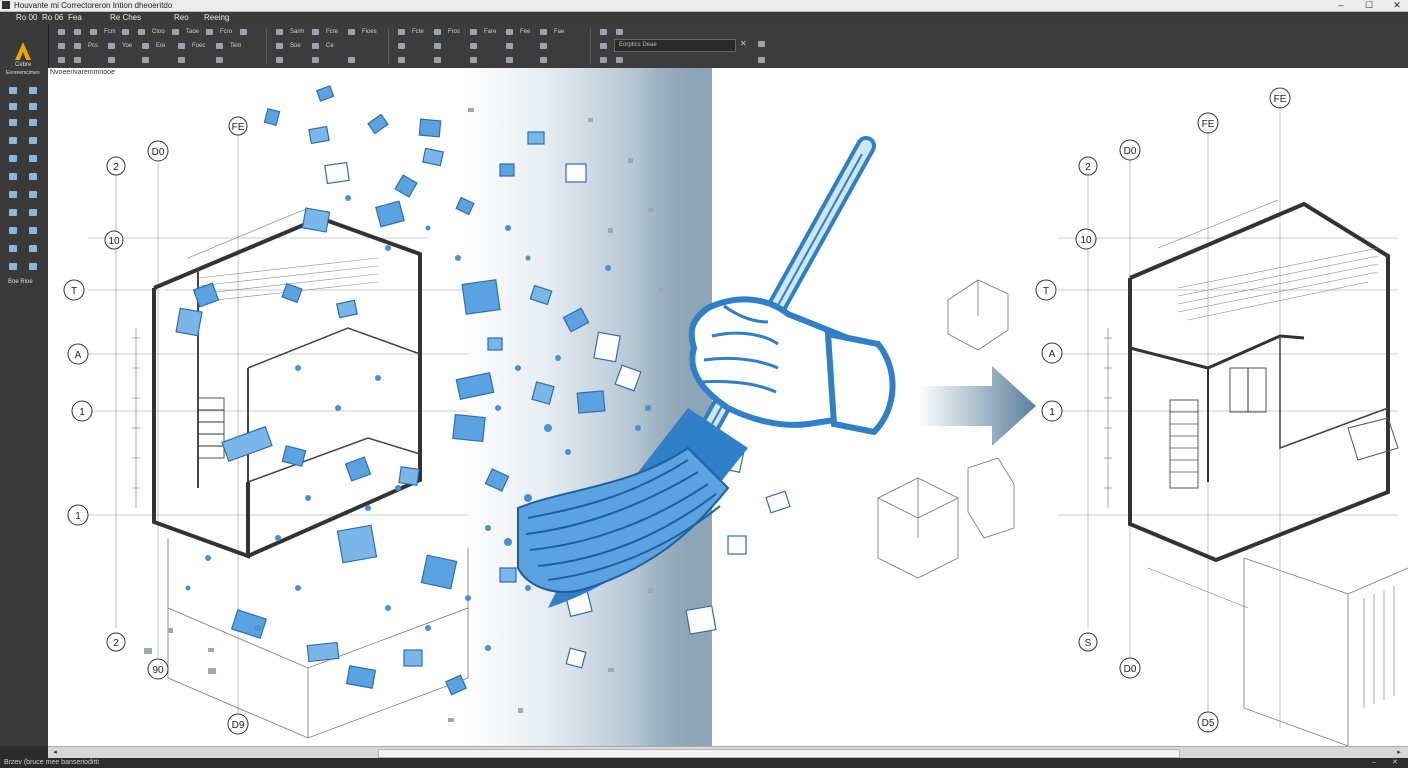 The width and height of the screenshot is (1408, 768). Describe the element at coordinates (33, 140) in the screenshot. I see `mirror-tool-icon` at that location.